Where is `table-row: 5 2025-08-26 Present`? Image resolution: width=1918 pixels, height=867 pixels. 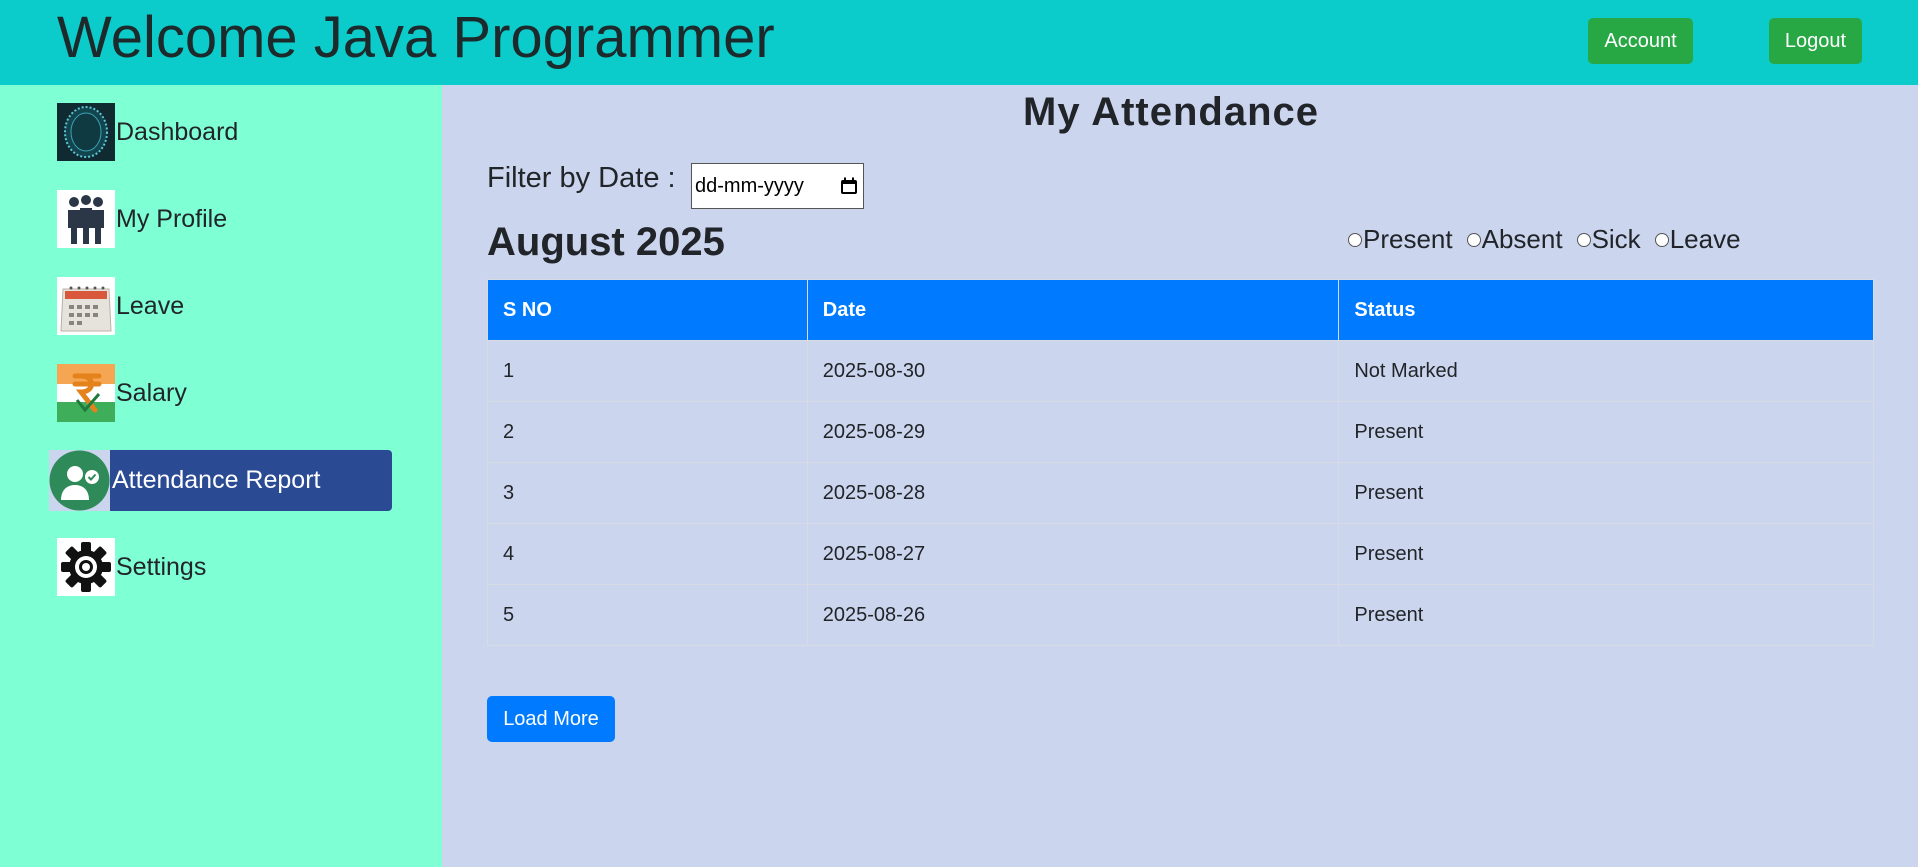
table-row: 5 2025-08-26 Present is located at coordinates (1180, 615).